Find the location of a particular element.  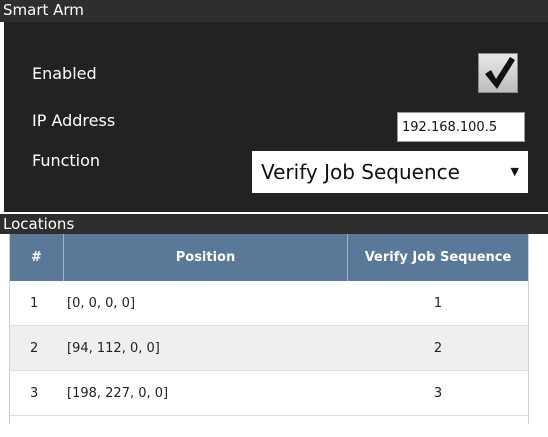

function-selected-value: Verify Job Sequence is located at coordinates (360, 172).